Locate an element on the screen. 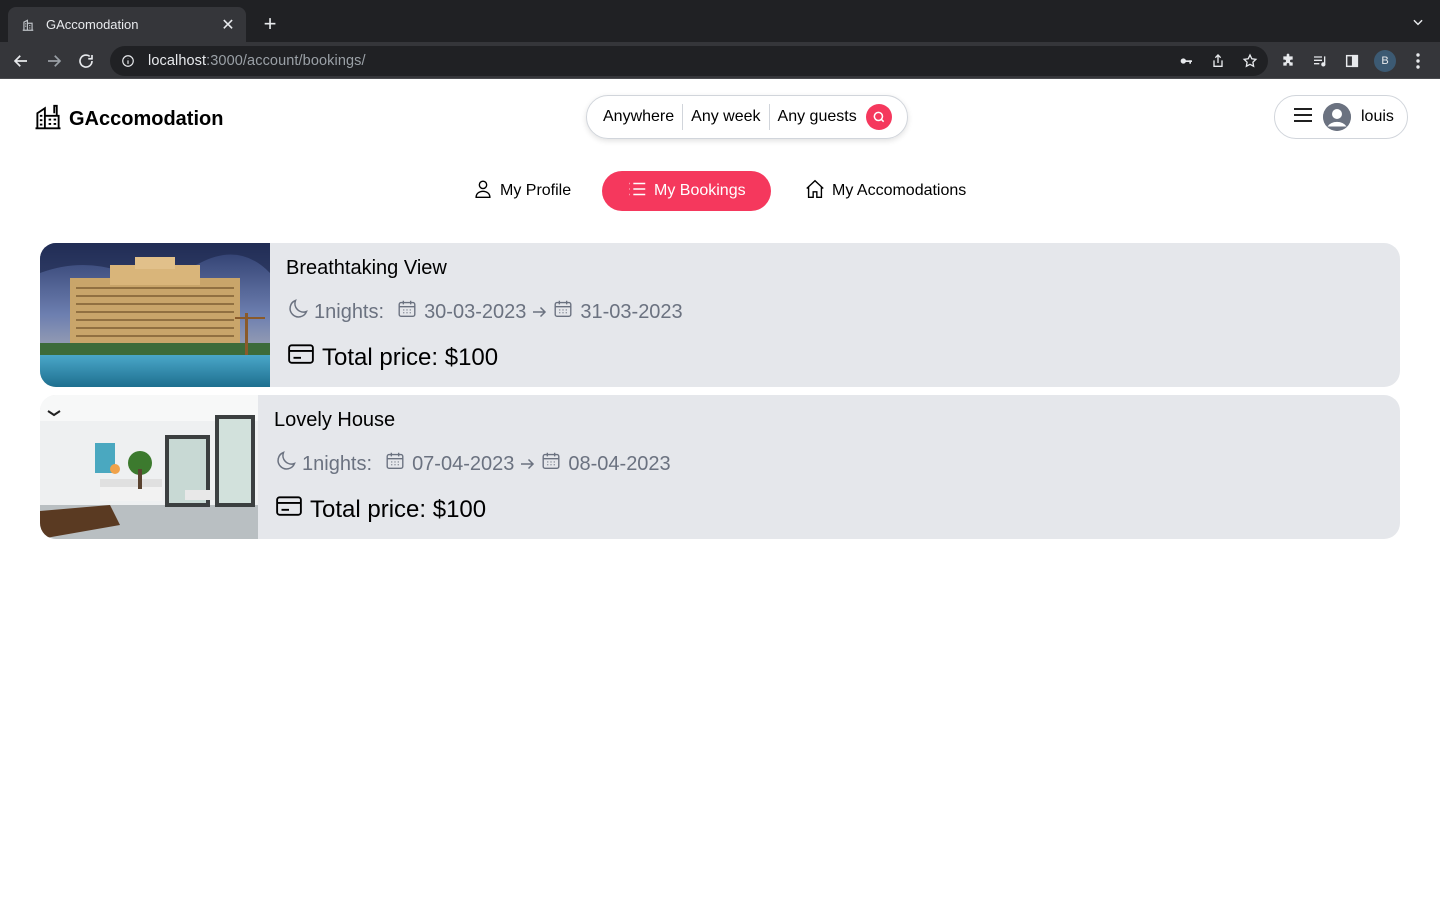 The height and width of the screenshot is (900, 1440). browser-profile-avatar: B is located at coordinates (1385, 61).